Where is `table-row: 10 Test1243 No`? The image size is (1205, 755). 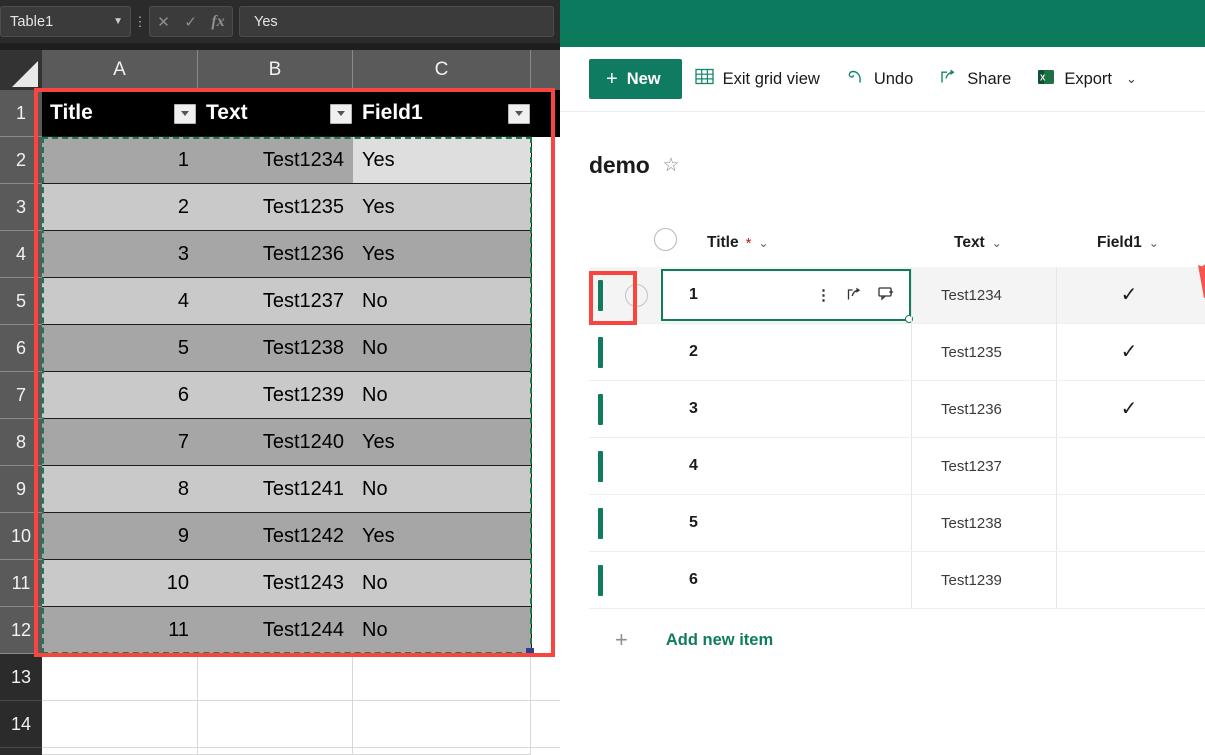 table-row: 10 Test1243 No is located at coordinates (301, 583).